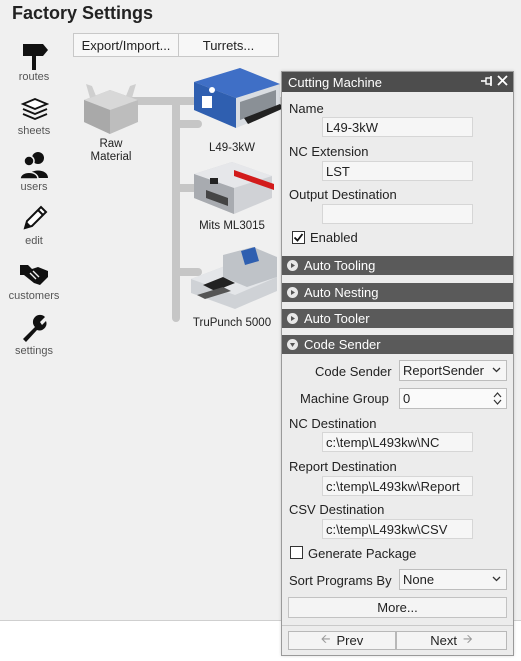 Image resolution: width=521 pixels, height=661 pixels. I want to click on node-l49-3kw-label: L49-3kW, so click(232, 148).